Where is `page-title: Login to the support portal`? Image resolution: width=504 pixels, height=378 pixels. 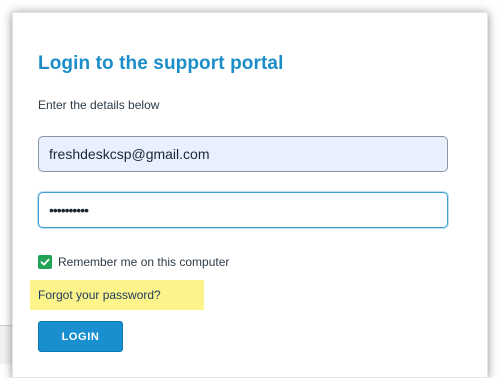 page-title: Login to the support portal is located at coordinates (161, 63).